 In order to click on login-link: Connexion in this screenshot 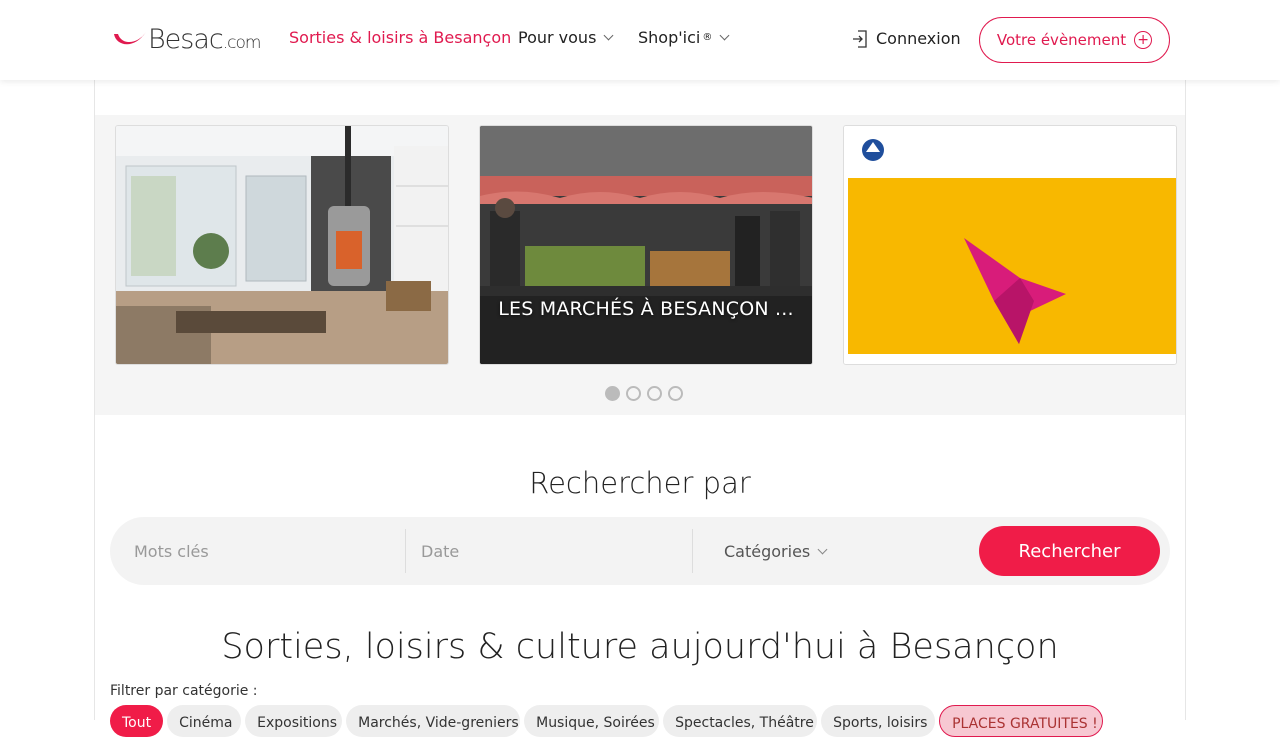, I will do `click(906, 38)`.